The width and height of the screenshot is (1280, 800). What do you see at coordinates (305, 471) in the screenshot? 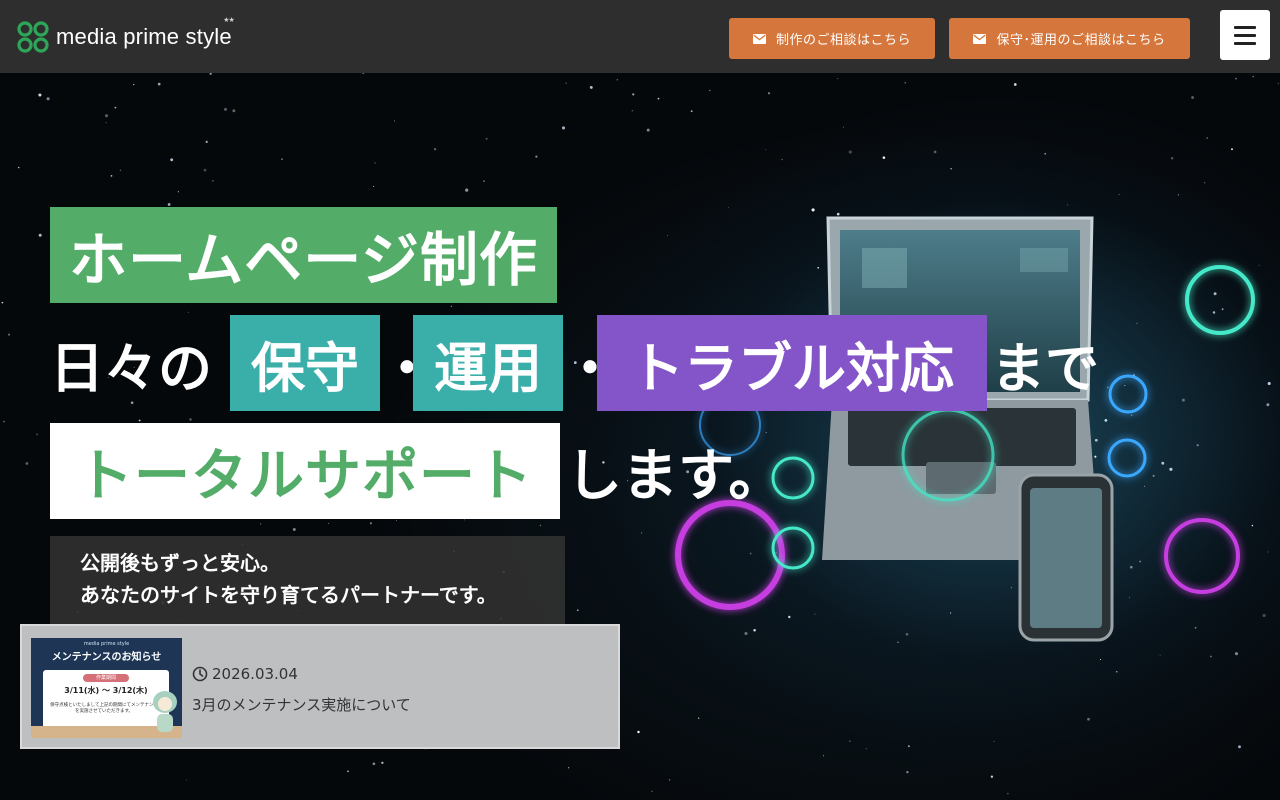
I see `highlight-total-support: トータルサポート` at bounding box center [305, 471].